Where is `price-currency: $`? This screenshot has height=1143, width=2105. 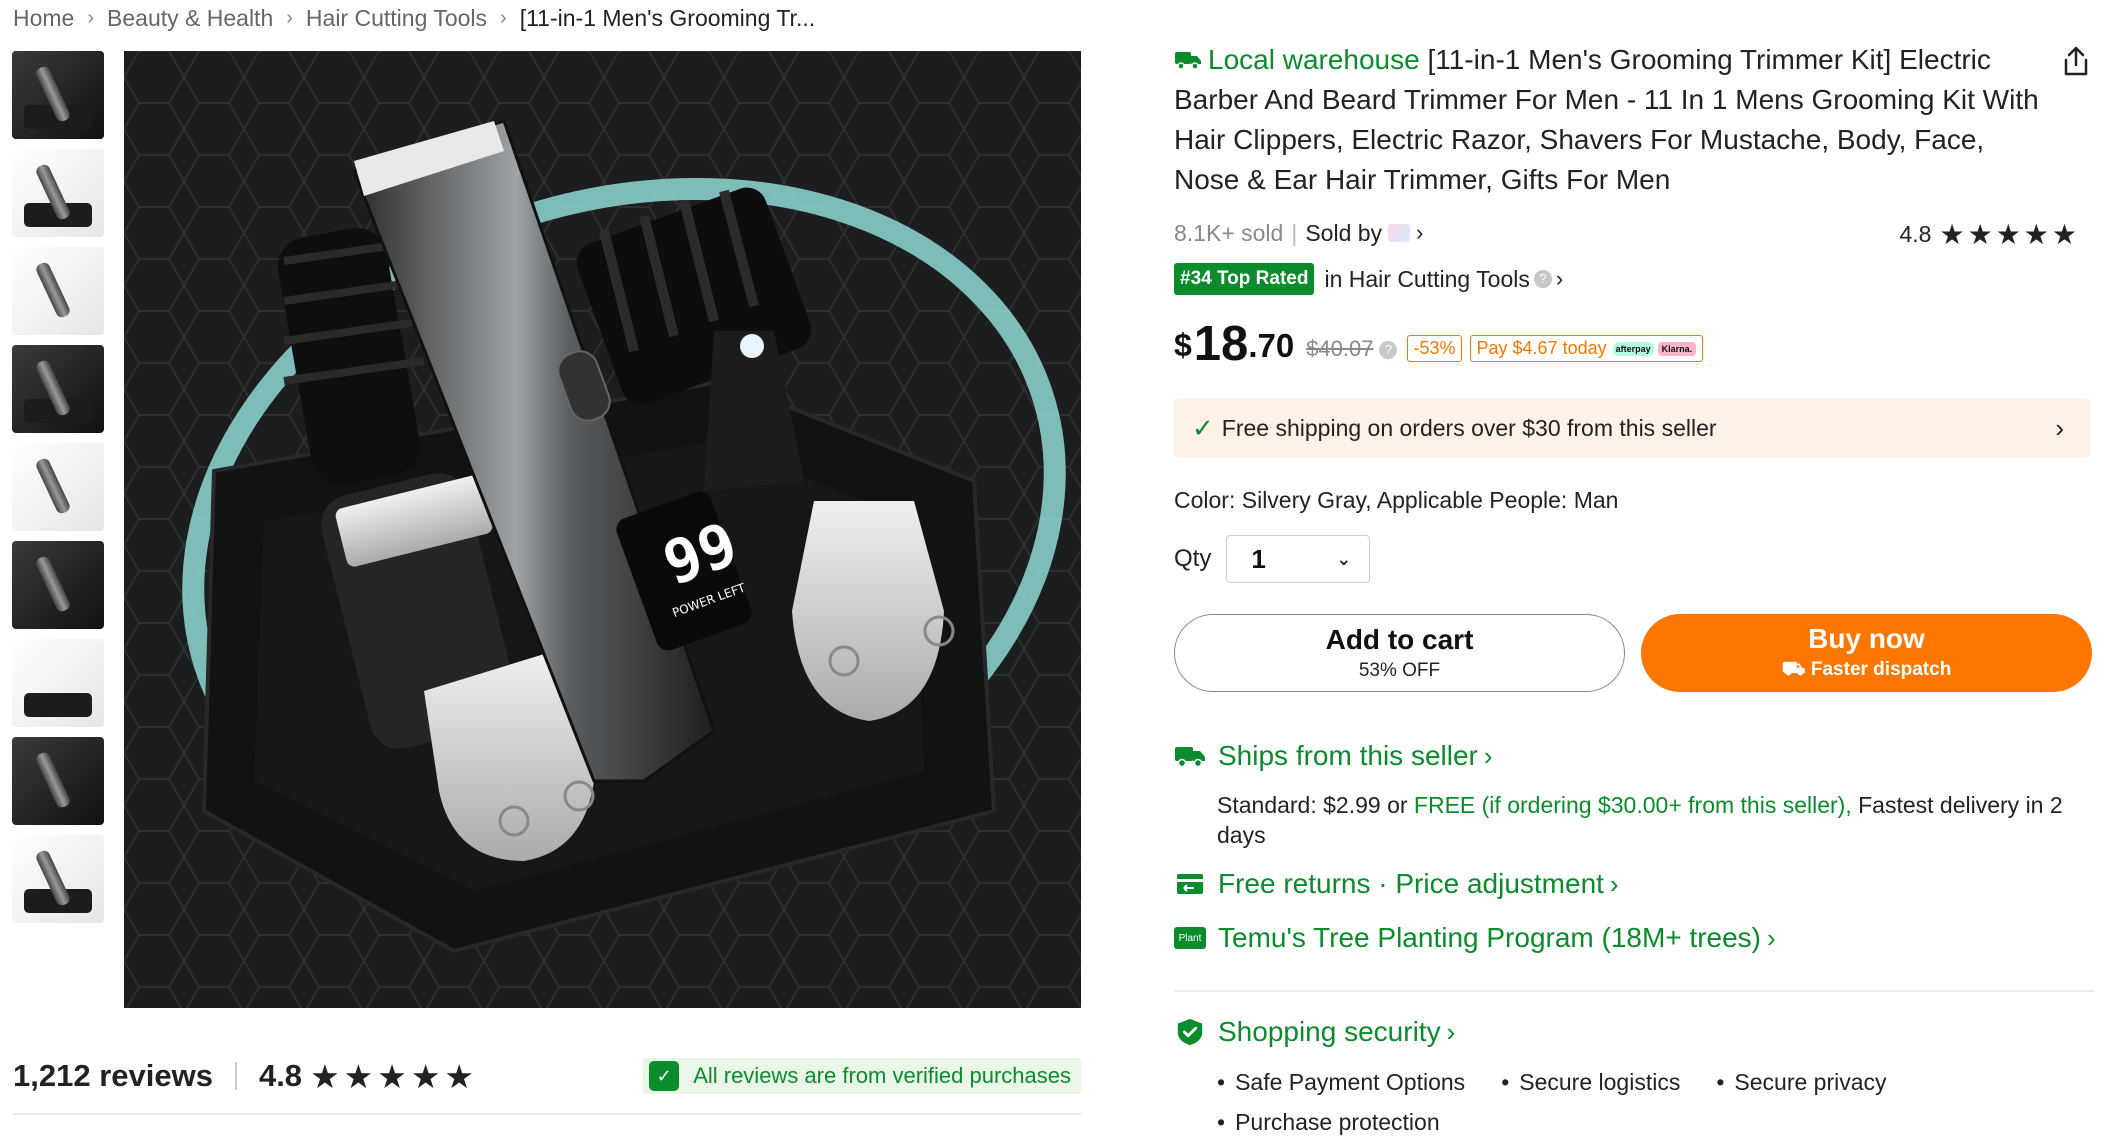
price-currency: $ is located at coordinates (1183, 345).